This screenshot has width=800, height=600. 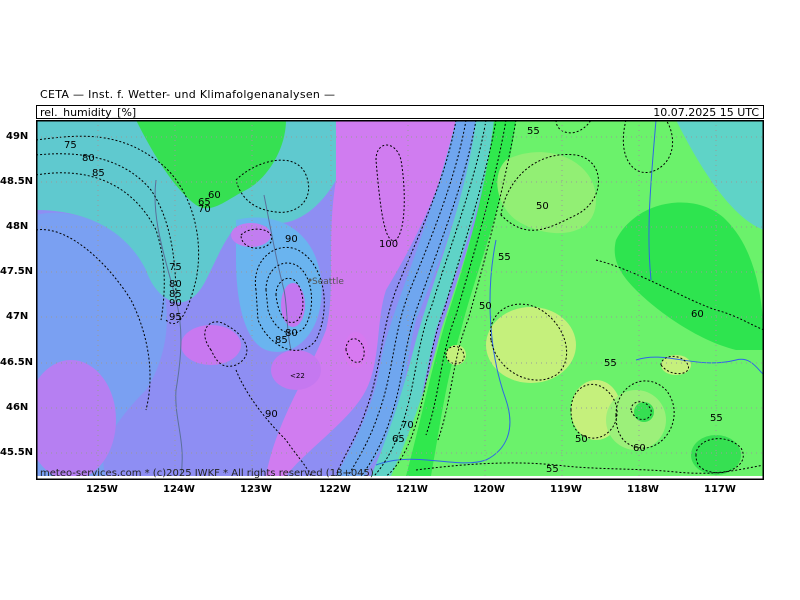 I want to click on contour-label: 80, so click(x=88, y=158).